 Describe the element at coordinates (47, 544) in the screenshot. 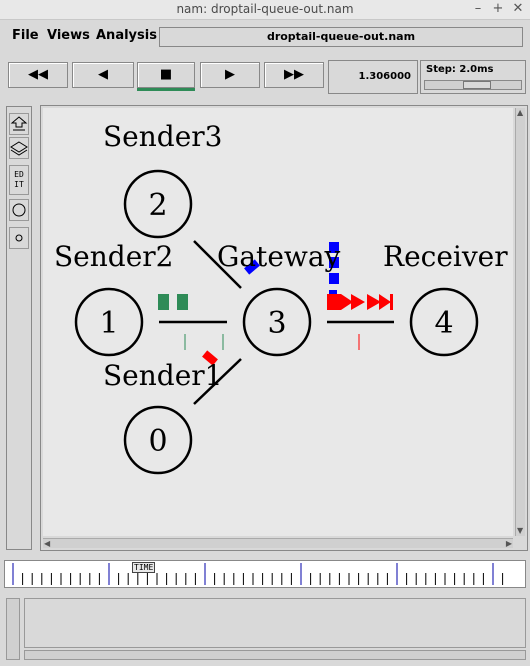

I see `scroll-left-icon: ◀` at that location.